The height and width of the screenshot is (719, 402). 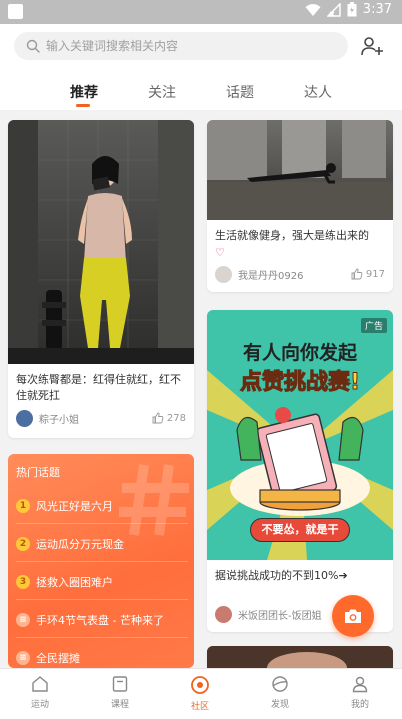 What do you see at coordinates (15, 11) in the screenshot?
I see `notification-icon` at bounding box center [15, 11].